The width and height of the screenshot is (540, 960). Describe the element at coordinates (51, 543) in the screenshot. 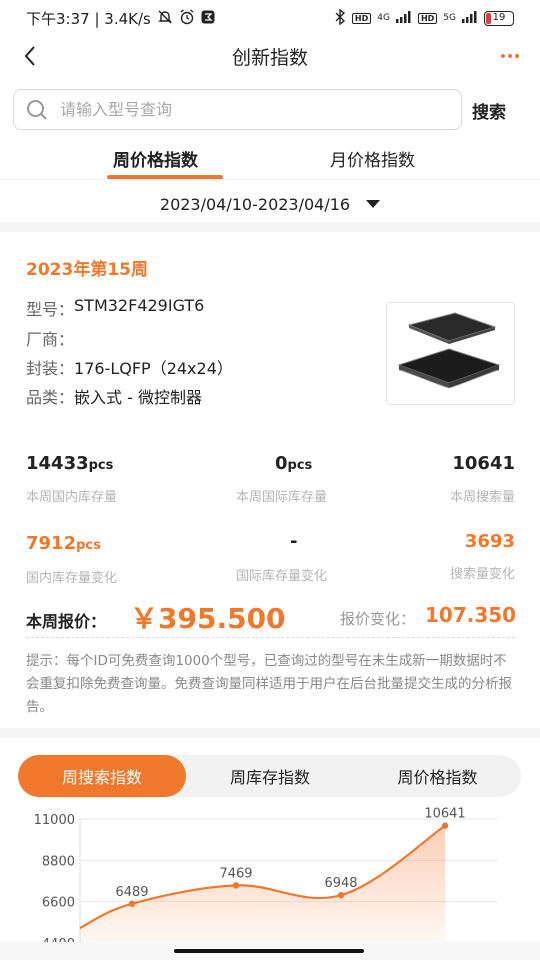

I see `domestic-change-number: 7912` at that location.